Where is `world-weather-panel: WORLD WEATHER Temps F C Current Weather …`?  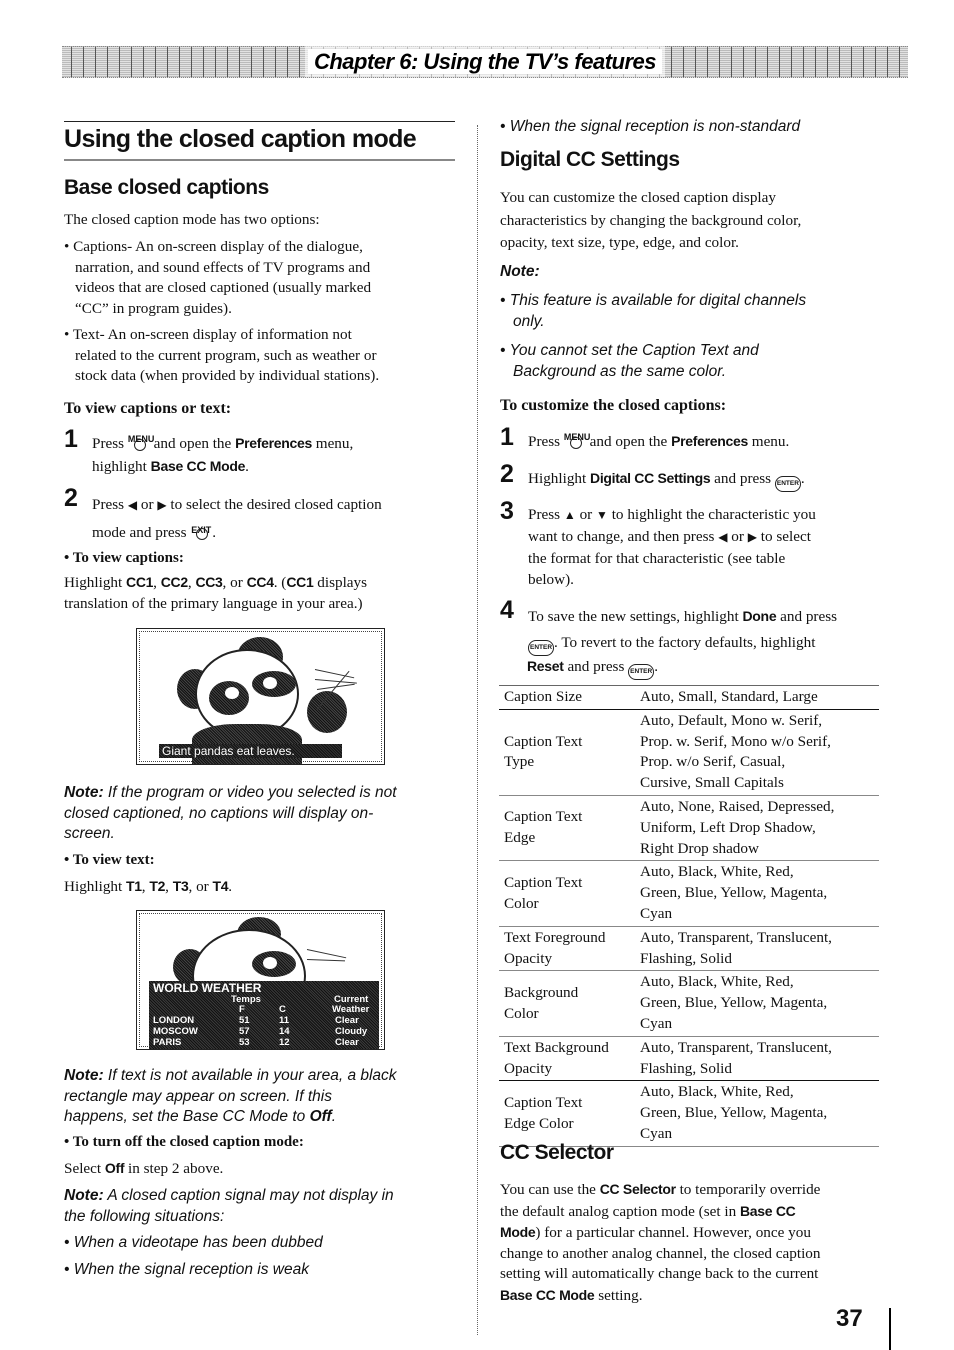 world-weather-panel: WORLD WEATHER Temps F C Current Weather … is located at coordinates (264, 1015).